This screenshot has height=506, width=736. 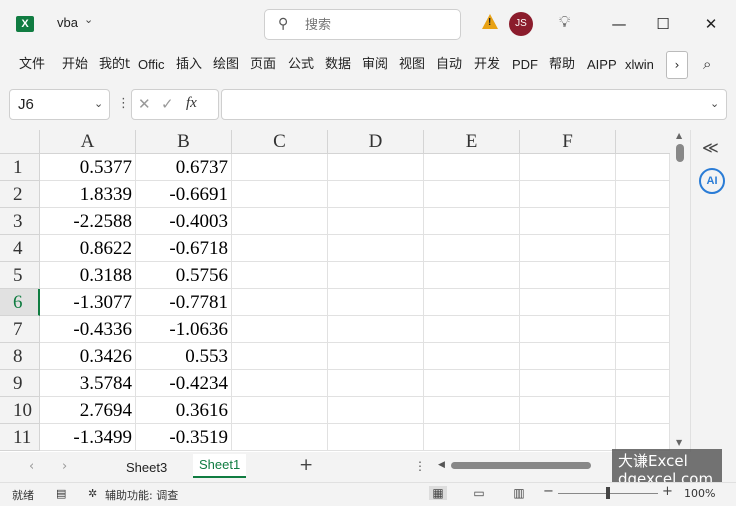 What do you see at coordinates (563, 65) in the screenshot?
I see `tab-help: 帮助` at bounding box center [563, 65].